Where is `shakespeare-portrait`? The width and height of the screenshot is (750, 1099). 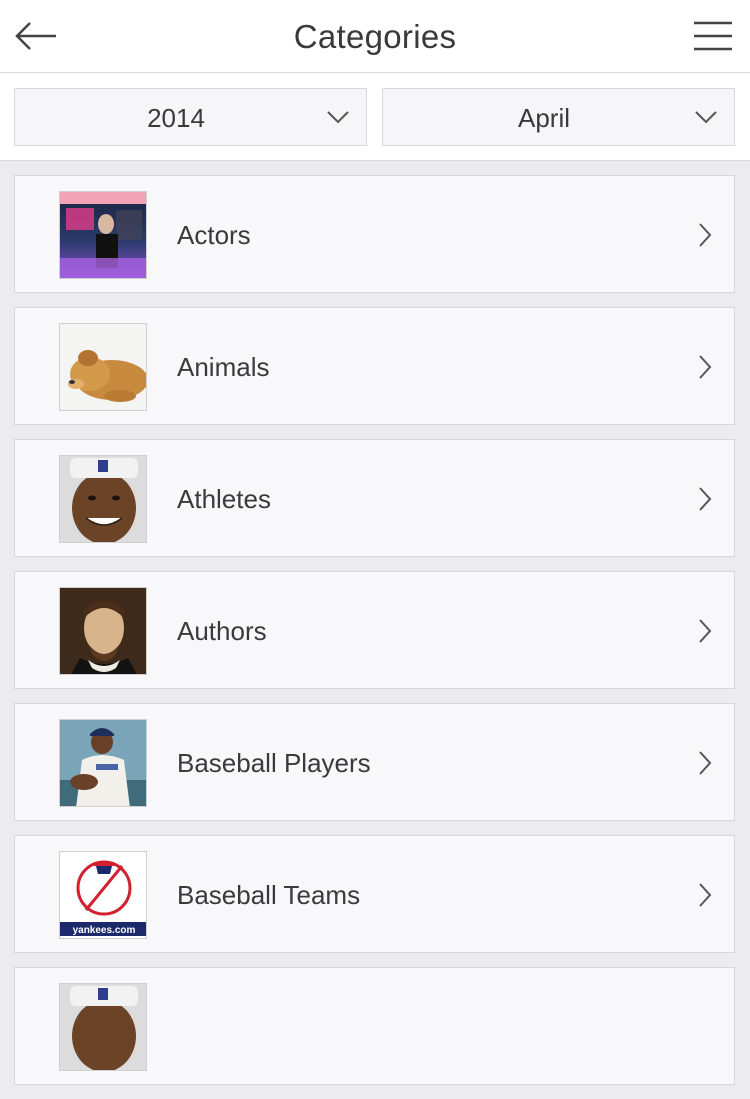 shakespeare-portrait is located at coordinates (103, 631).